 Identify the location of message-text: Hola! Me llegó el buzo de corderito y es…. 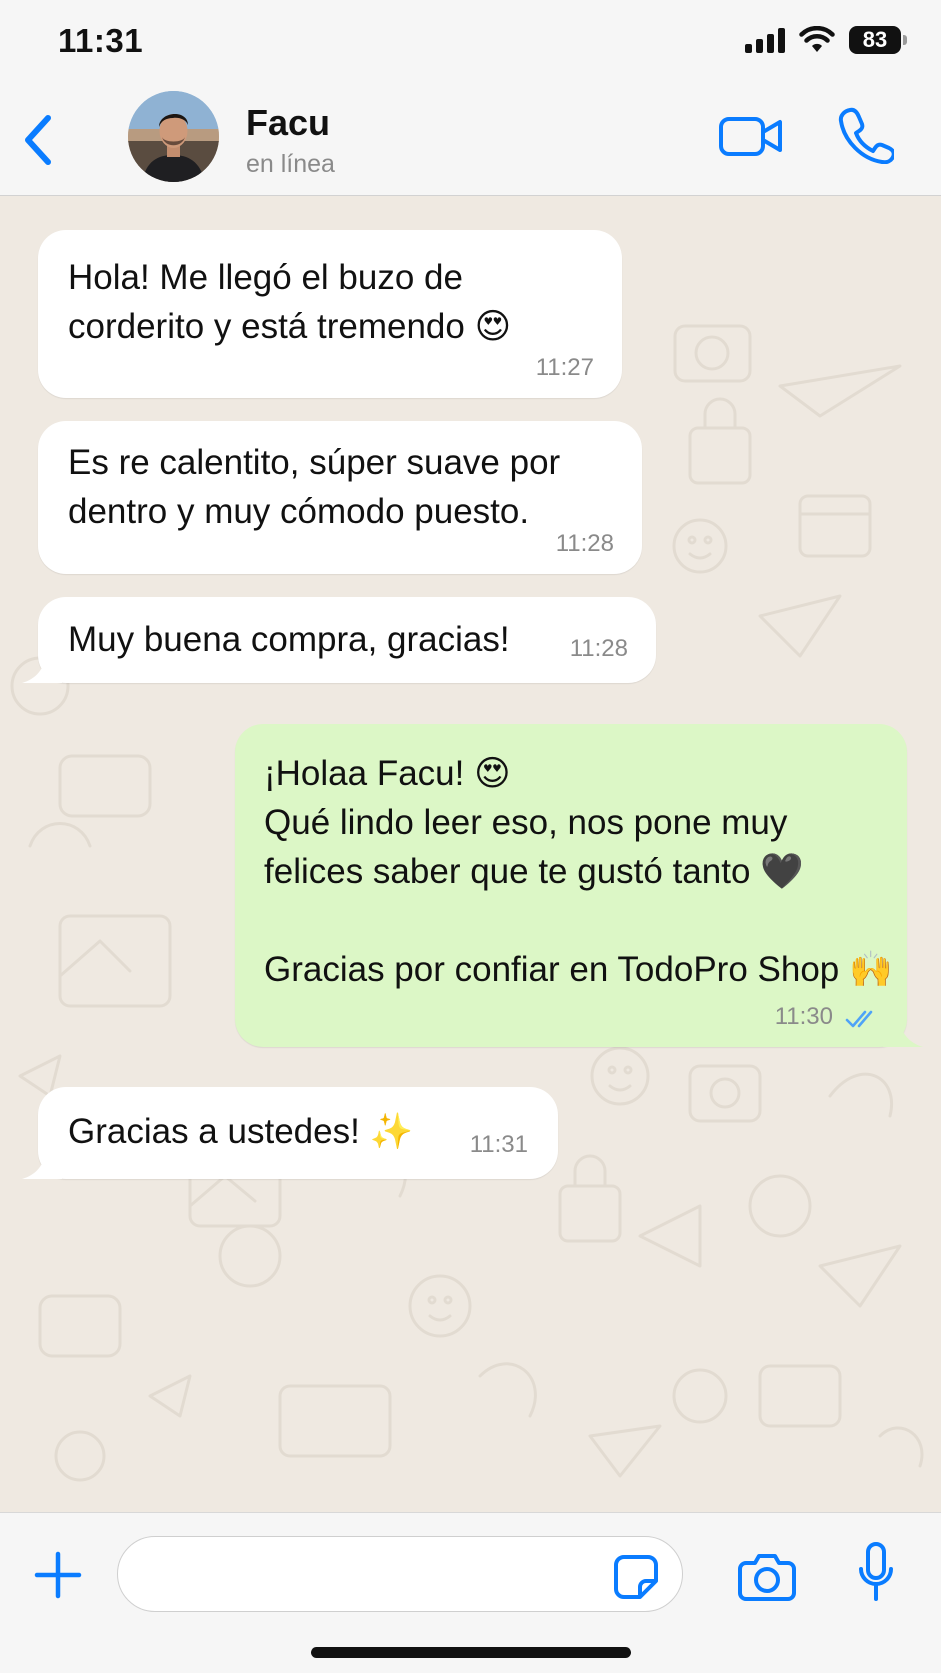
(290, 302).